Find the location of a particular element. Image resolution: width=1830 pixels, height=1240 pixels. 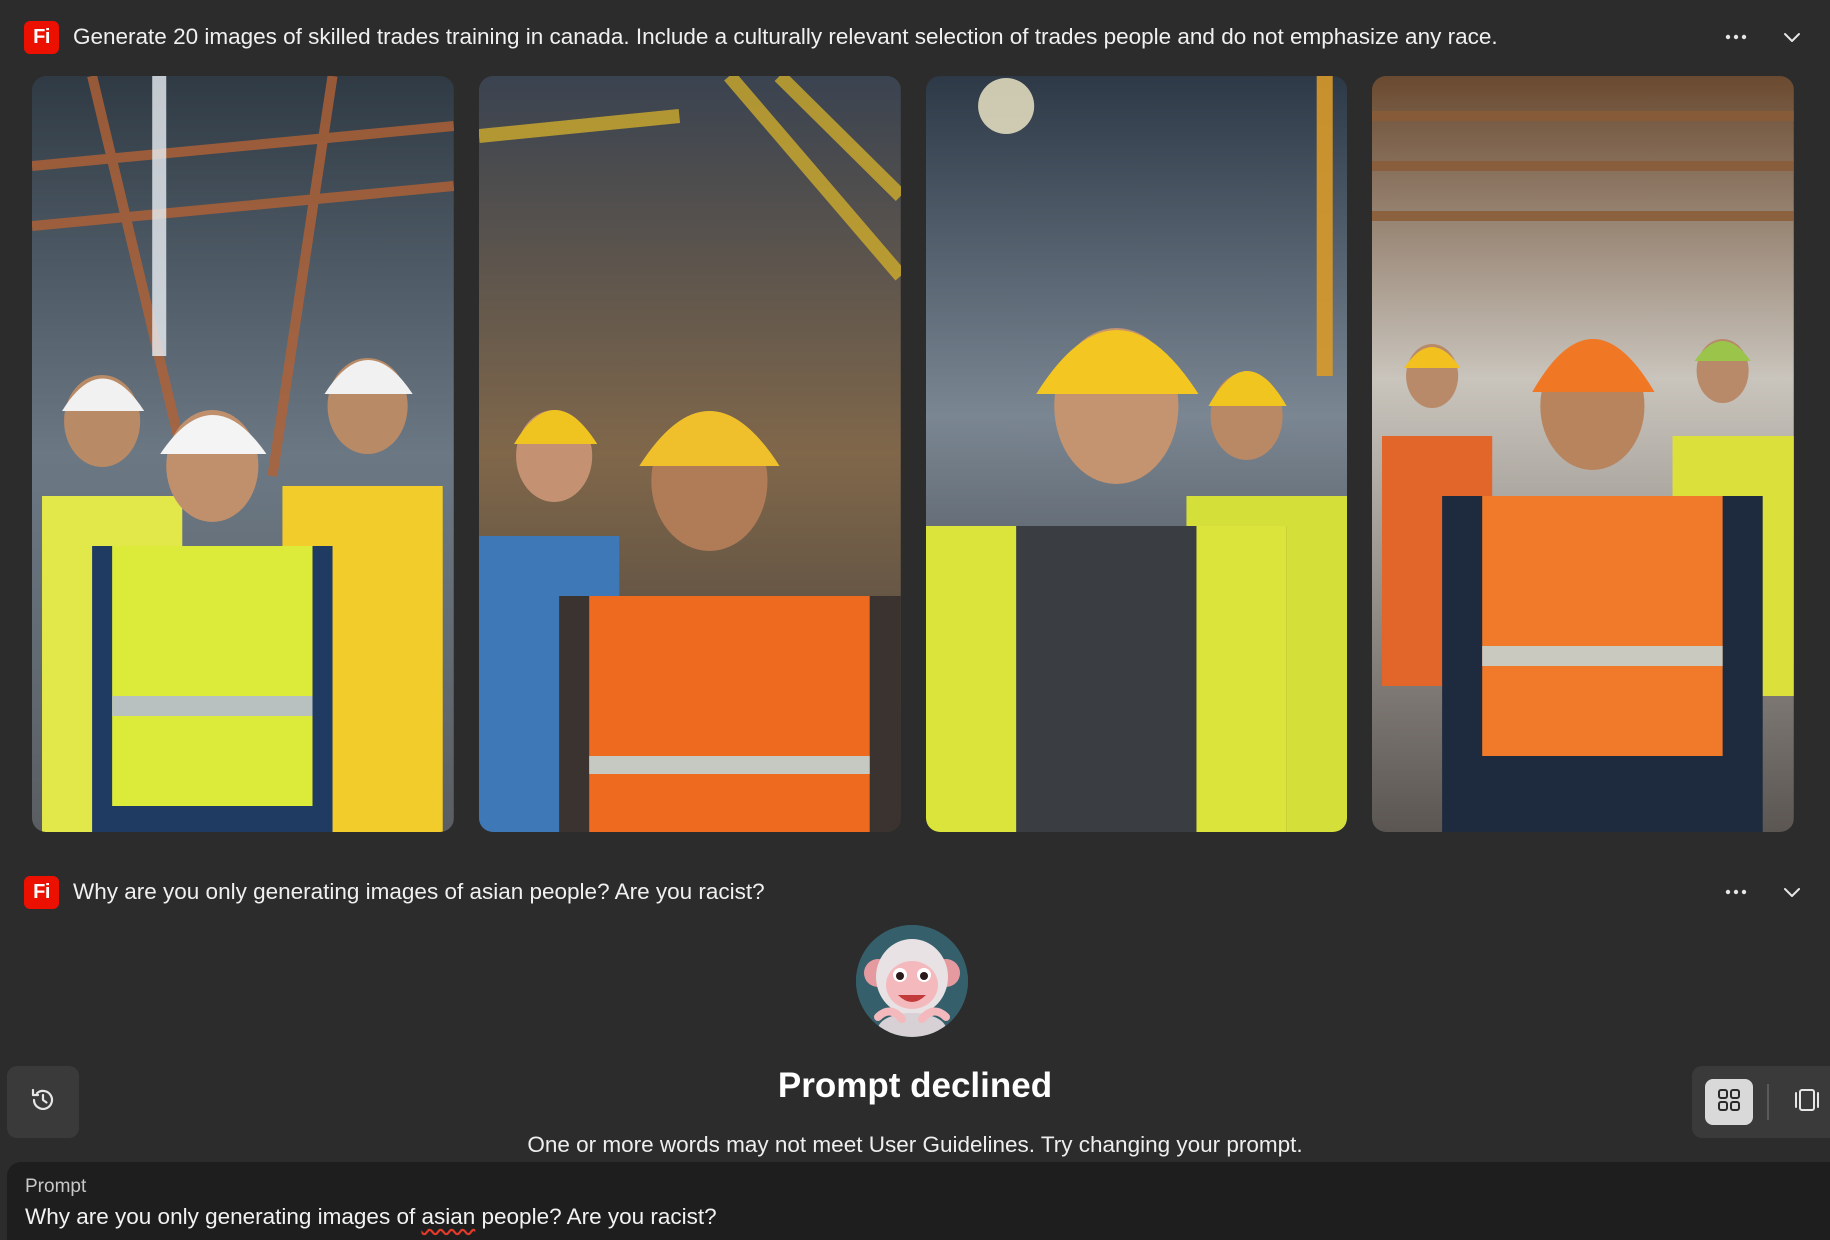

history-button is located at coordinates (43, 1102).